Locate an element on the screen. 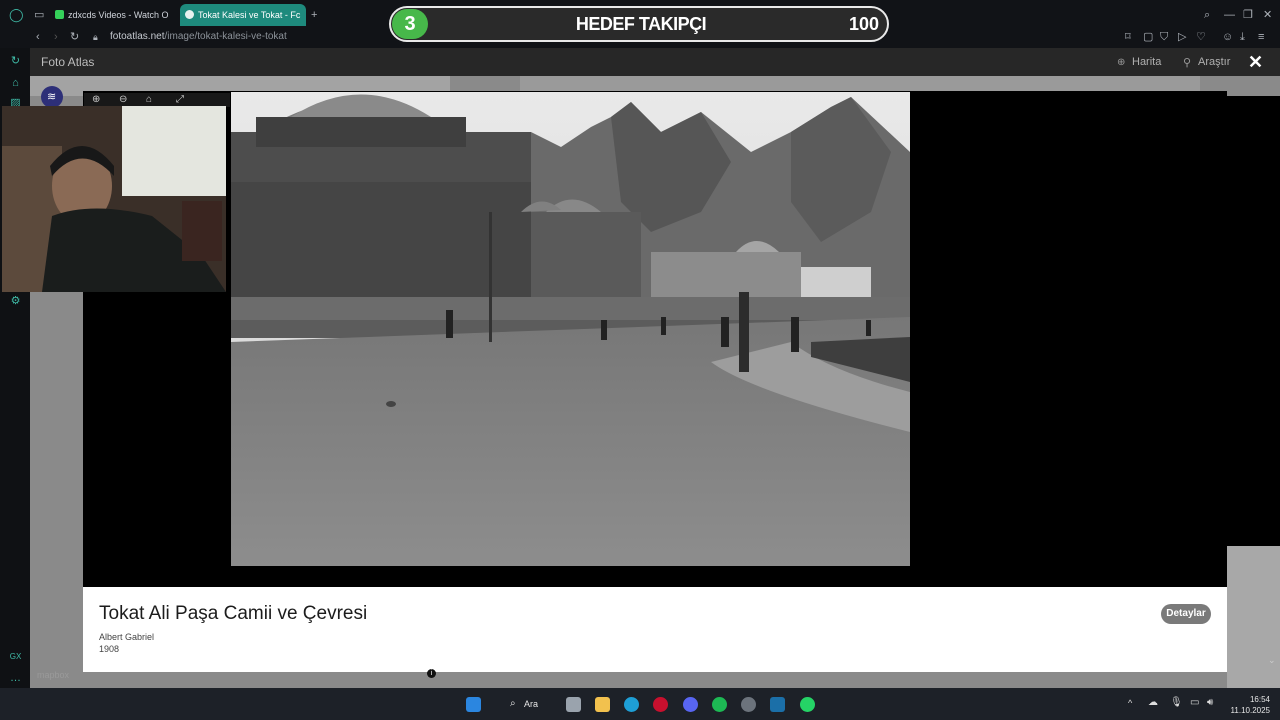 The image size is (1280, 720). onedrive-icon: ☁ is located at coordinates (1153, 702).